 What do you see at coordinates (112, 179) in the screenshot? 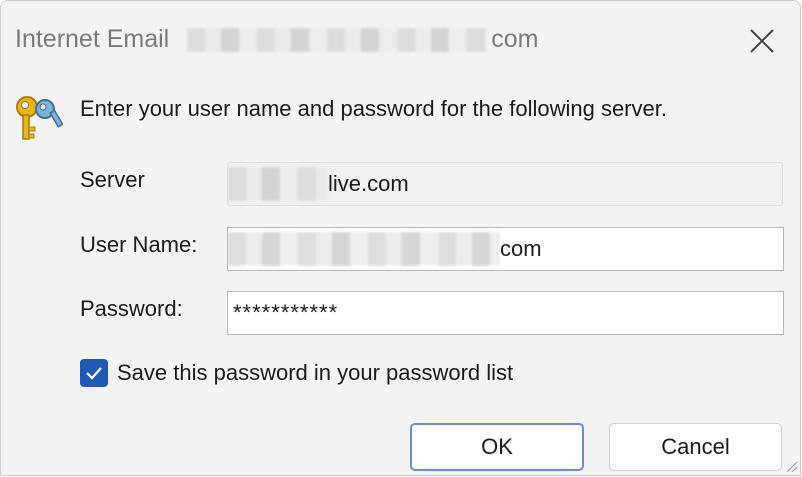
I see `server-label: Server` at bounding box center [112, 179].